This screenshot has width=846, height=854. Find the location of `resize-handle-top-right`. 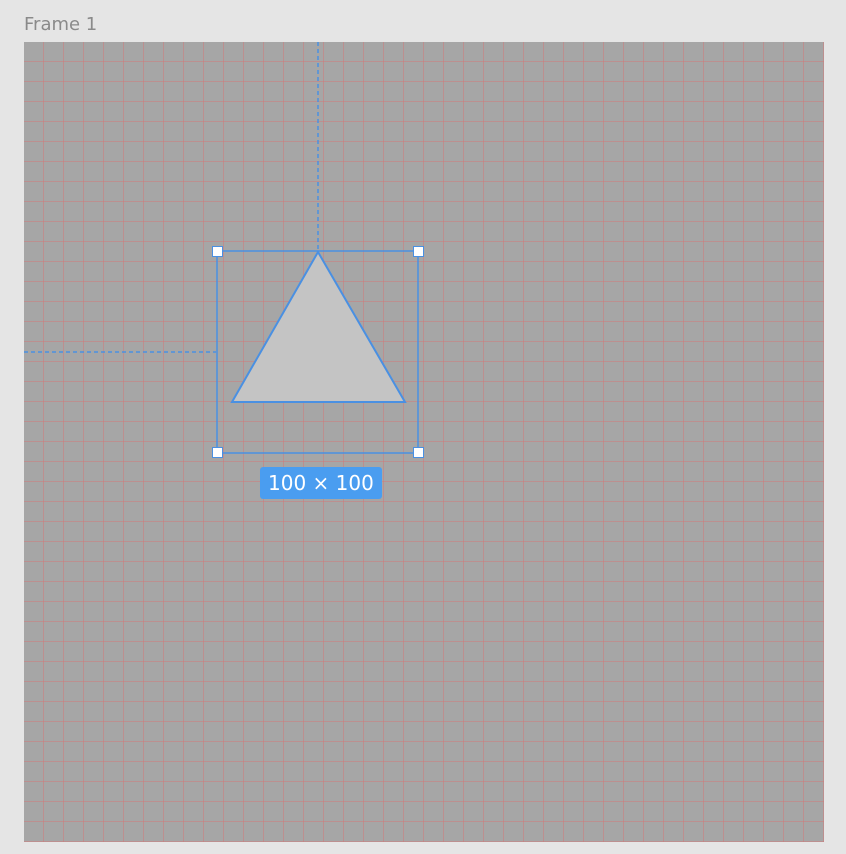

resize-handle-top-right is located at coordinates (418, 251).